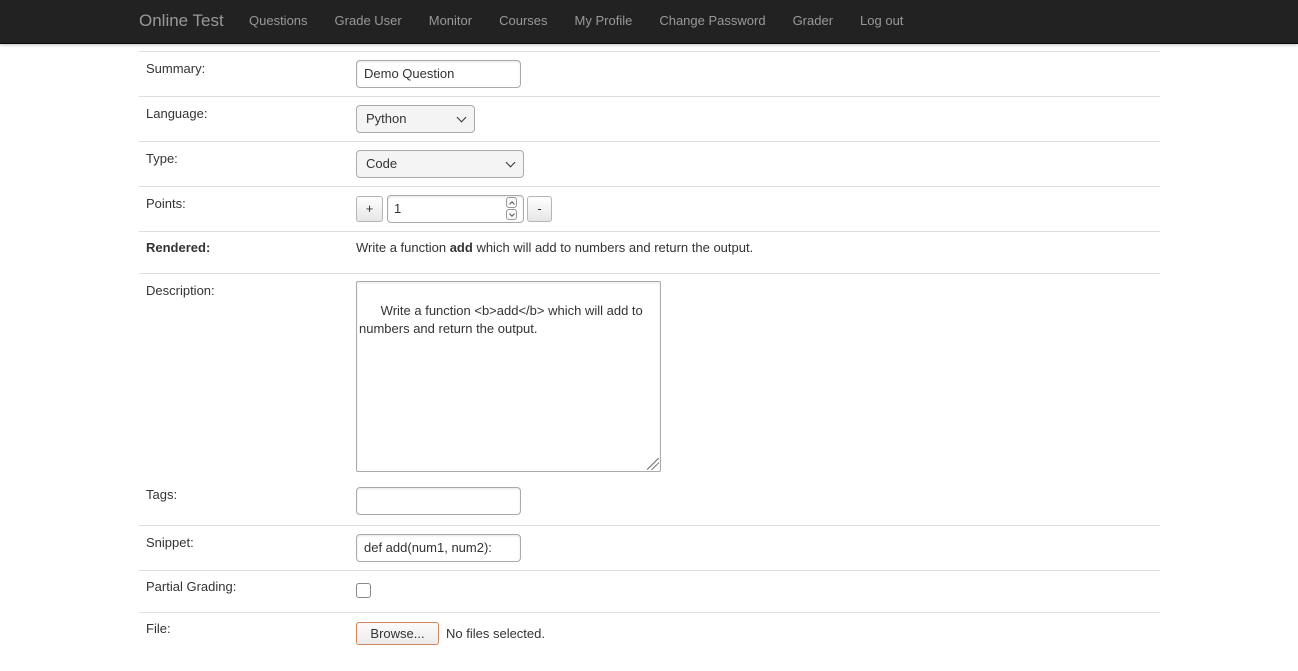  Describe the element at coordinates (649, 74) in the screenshot. I see `summary-row: Summary: Demo Question` at that location.